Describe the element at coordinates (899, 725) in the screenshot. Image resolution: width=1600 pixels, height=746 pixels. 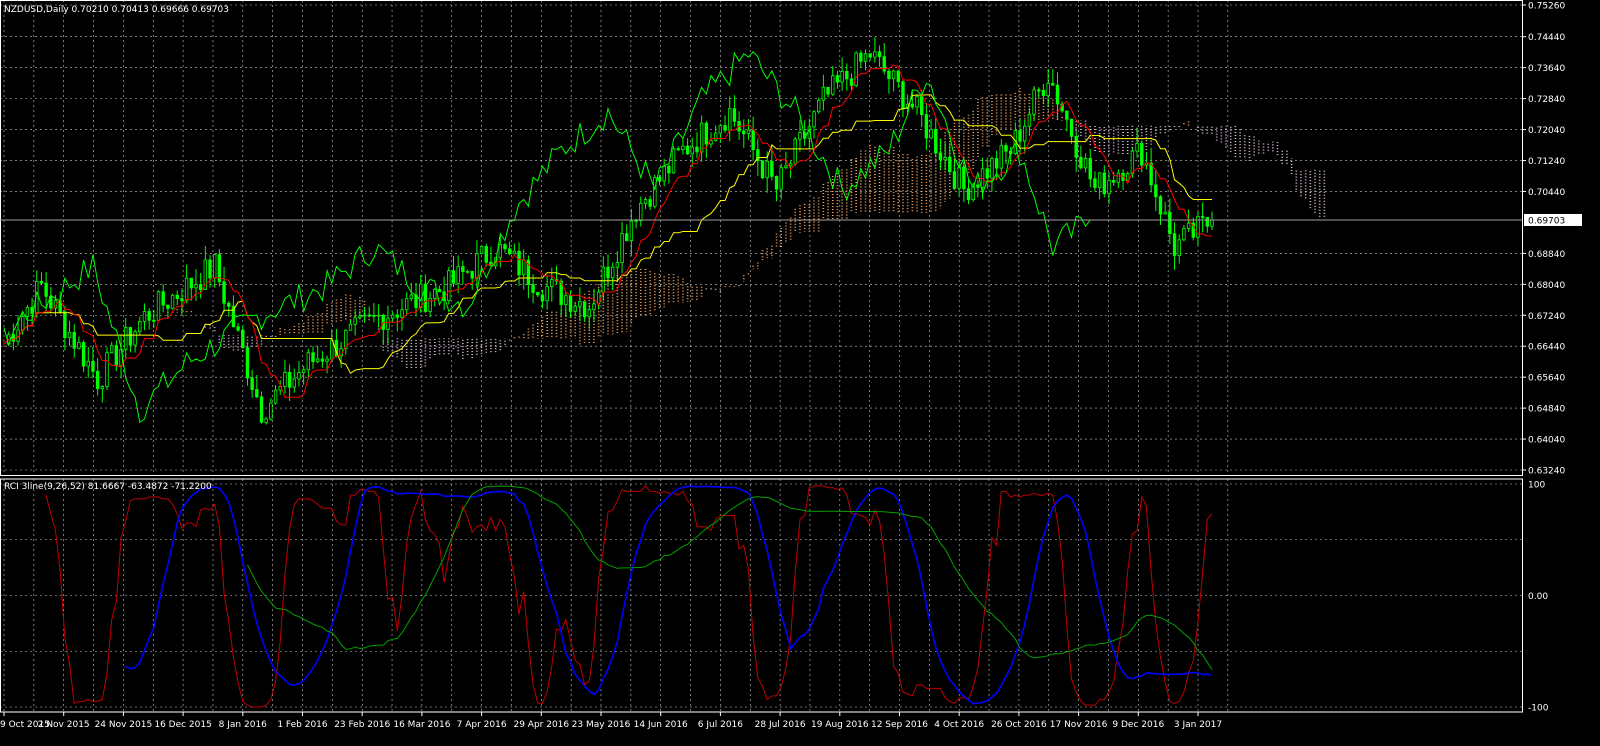
I see `time-tick-label: 12 Sep 2016` at that location.